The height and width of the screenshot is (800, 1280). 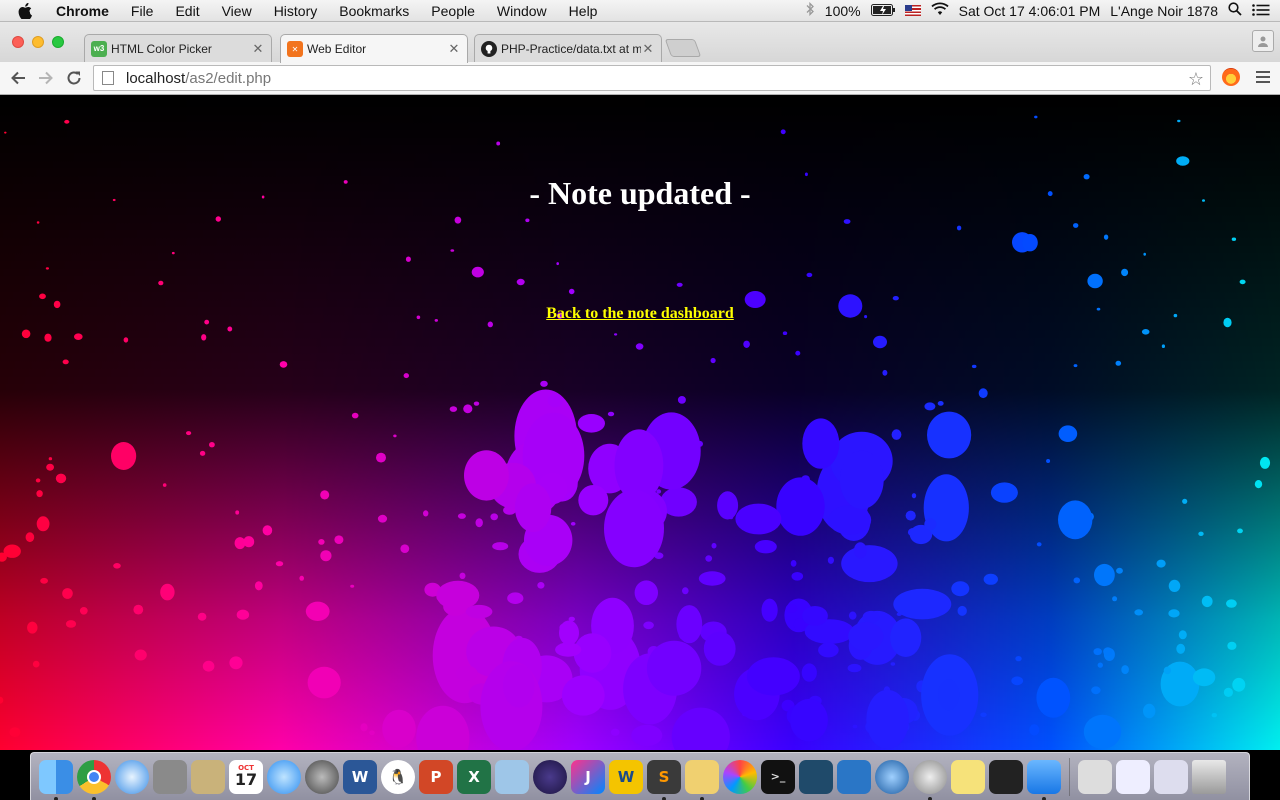 What do you see at coordinates (1263, 41) in the screenshot?
I see `profile-icon` at bounding box center [1263, 41].